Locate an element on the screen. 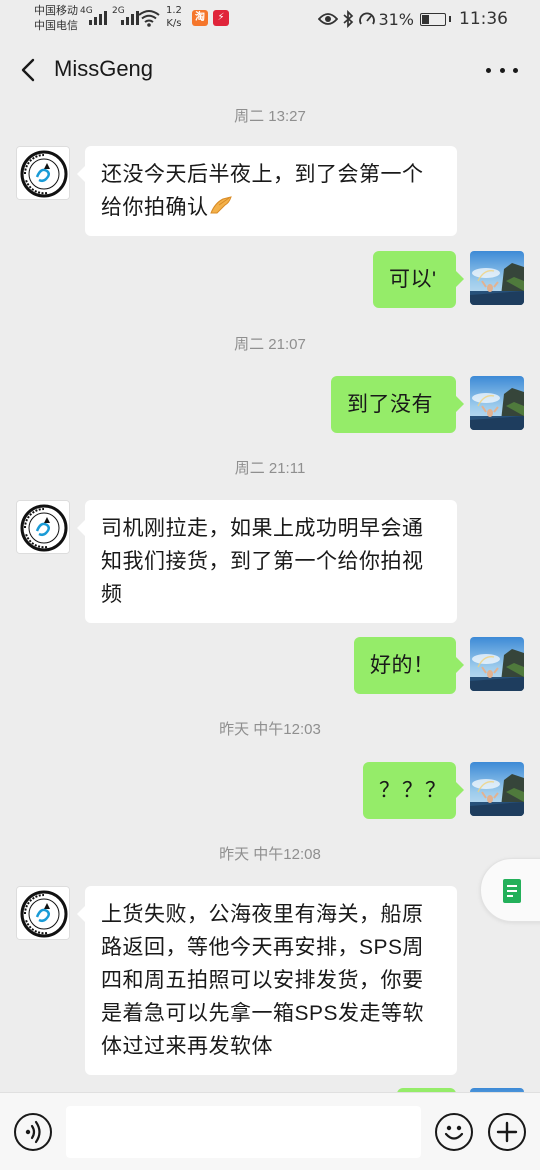 Image resolution: width=540 pixels, height=1170 pixels. net-speed: 1.2 K/s is located at coordinates (174, 17).